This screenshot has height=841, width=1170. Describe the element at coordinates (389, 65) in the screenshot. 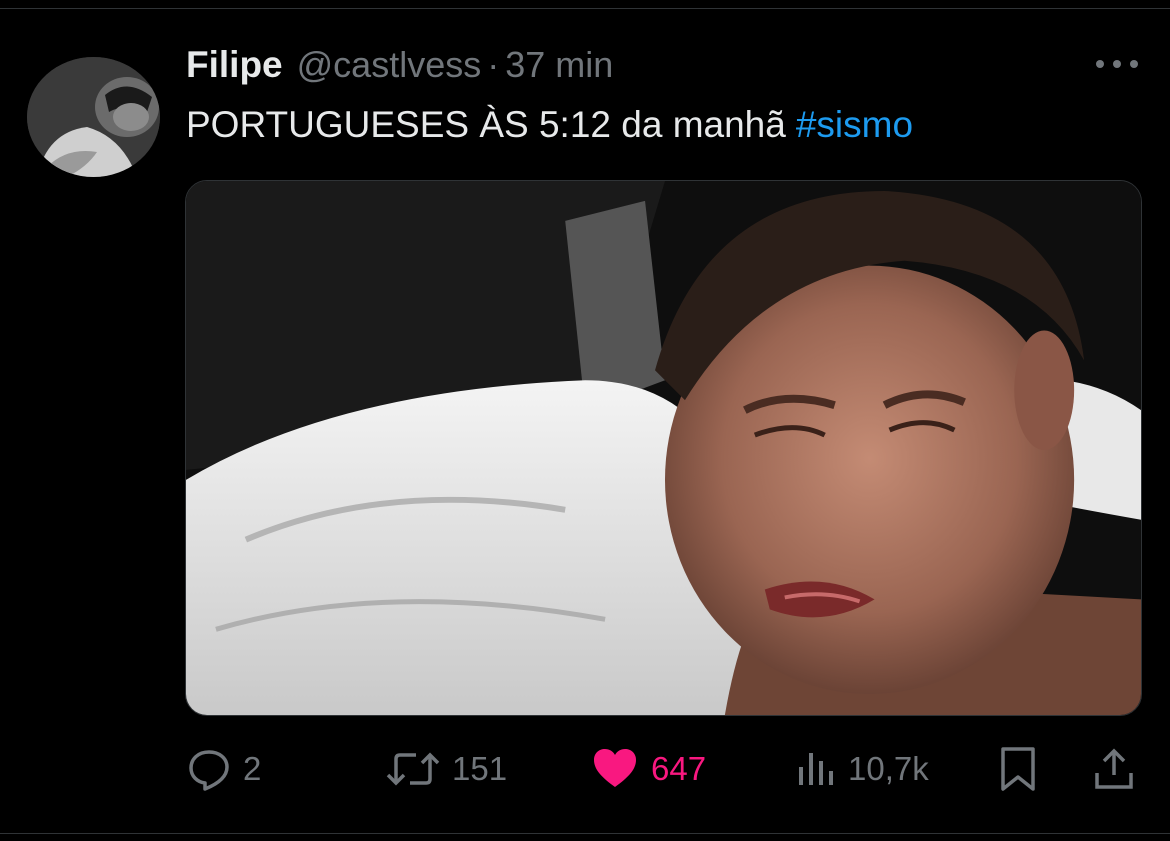

I see `author-handle: @castlvess` at that location.